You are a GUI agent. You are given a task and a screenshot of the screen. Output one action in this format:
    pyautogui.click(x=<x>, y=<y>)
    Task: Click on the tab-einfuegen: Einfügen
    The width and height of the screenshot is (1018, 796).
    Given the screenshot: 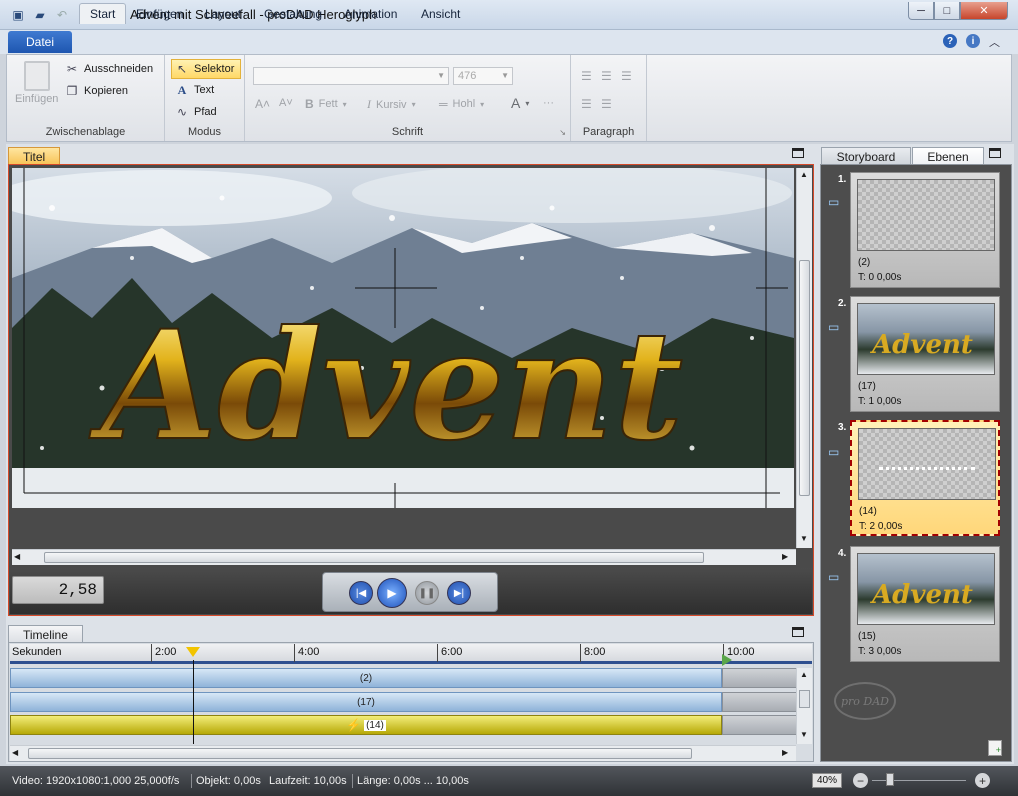 What is the action you would take?
    pyautogui.click(x=159, y=13)
    